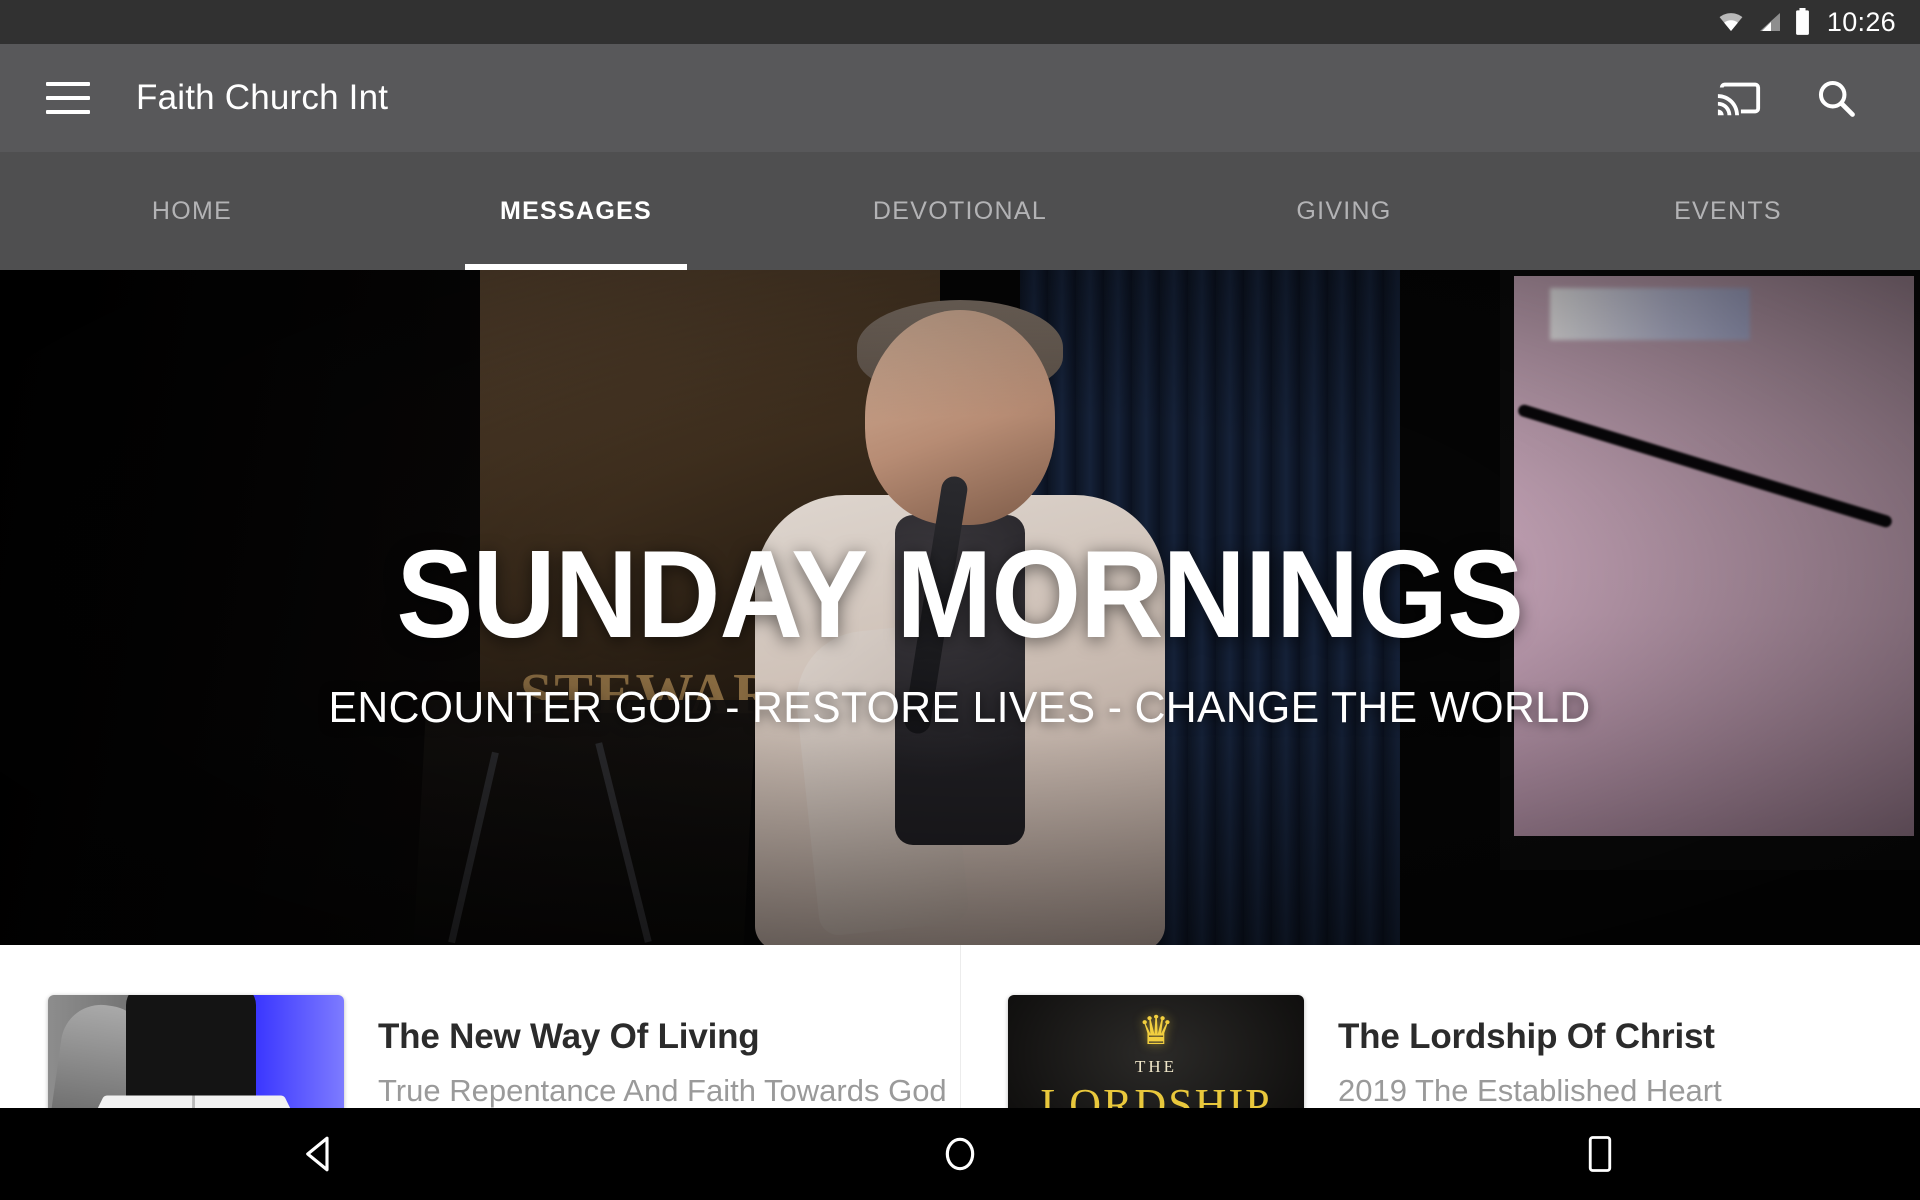 This screenshot has height=1200, width=1920. I want to click on list-item-title: The Lordship Of Christ, so click(1526, 1036).